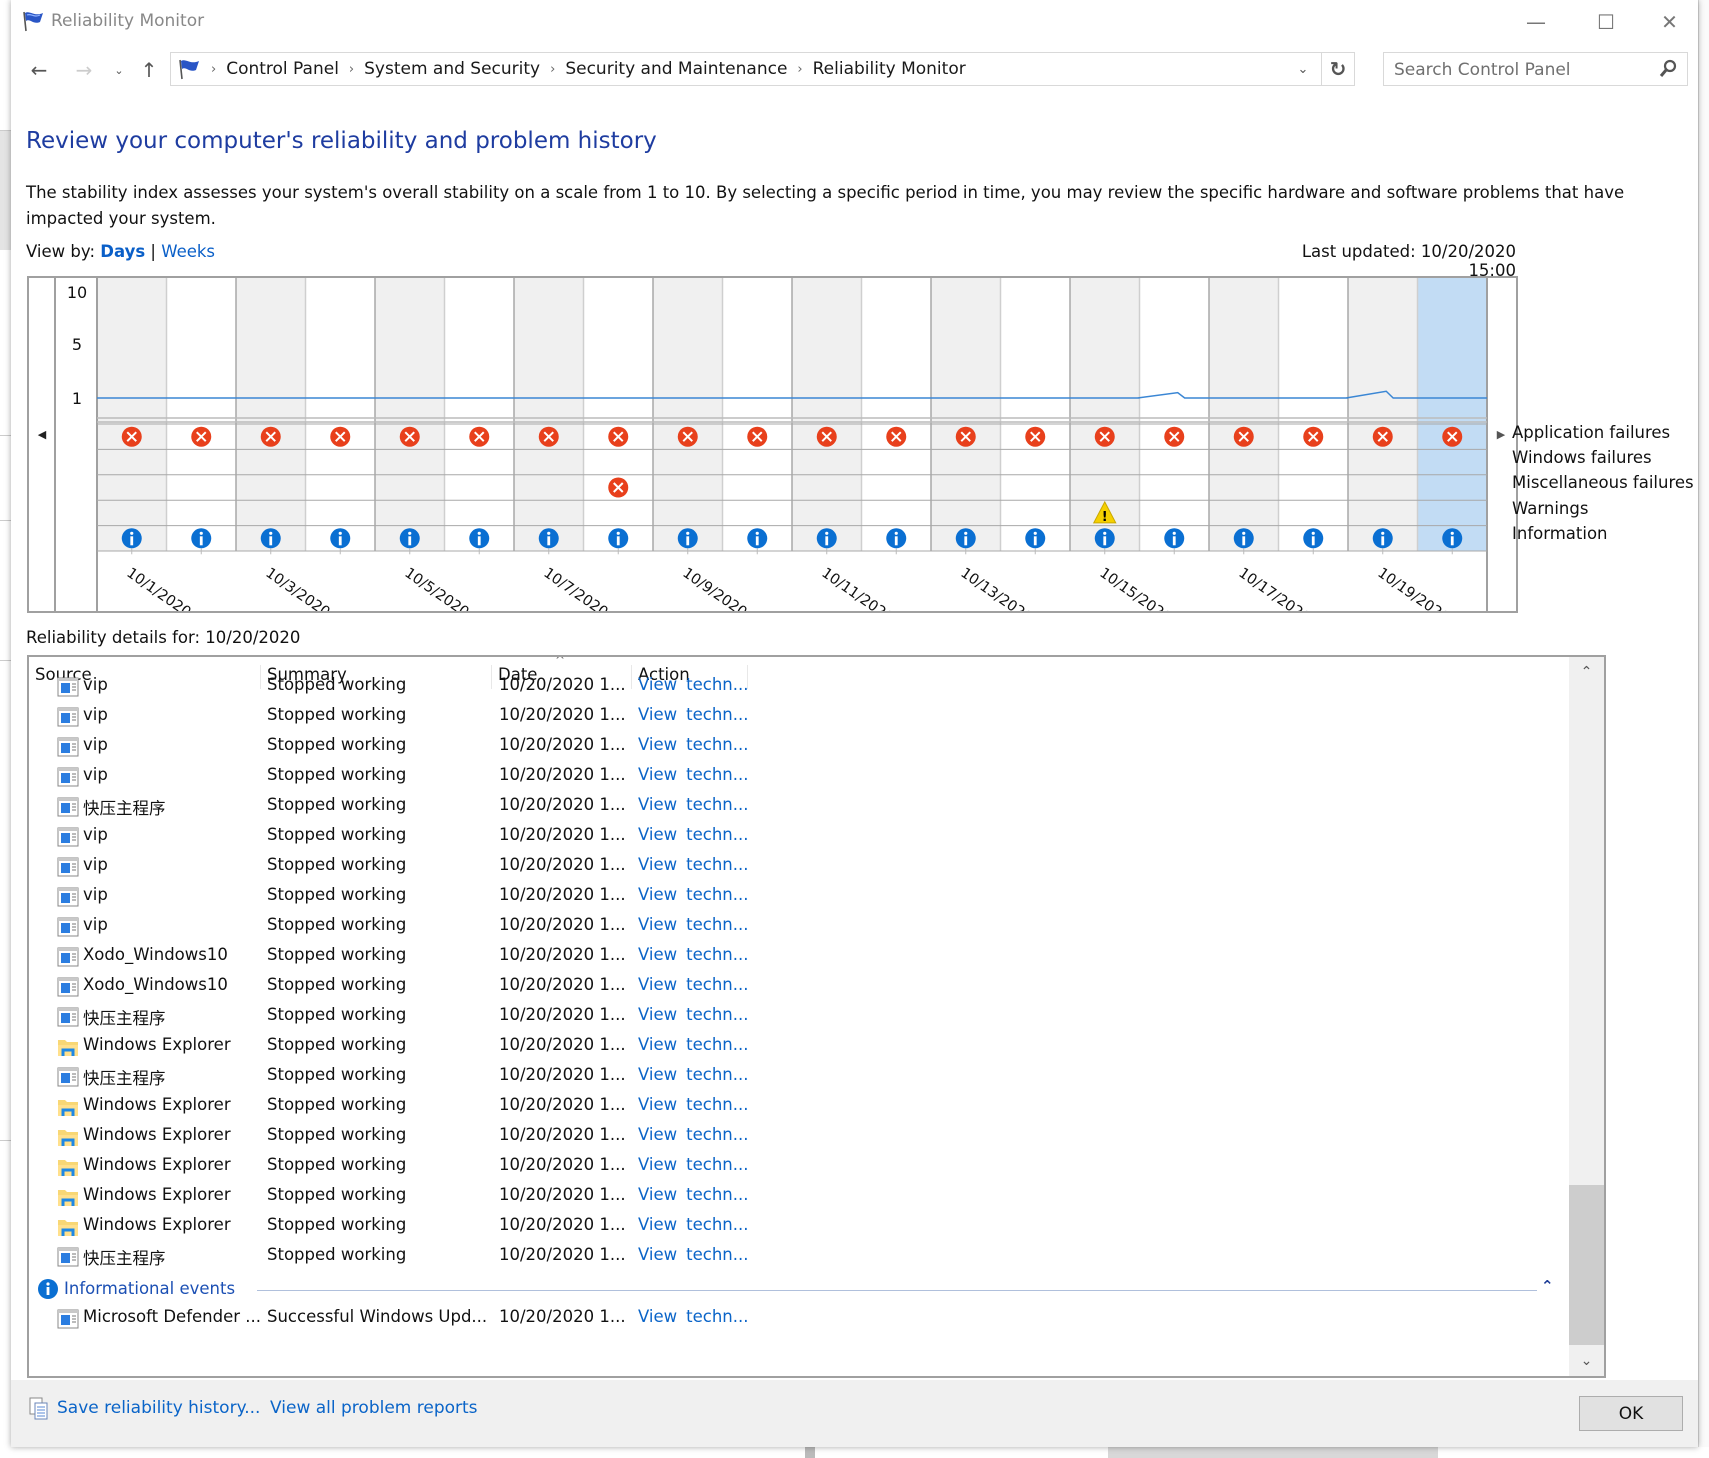 Image resolution: width=1709 pixels, height=1458 pixels. What do you see at coordinates (676, 69) in the screenshot?
I see `breadcrumb-security-and-maintenance: Security and Maintenance` at bounding box center [676, 69].